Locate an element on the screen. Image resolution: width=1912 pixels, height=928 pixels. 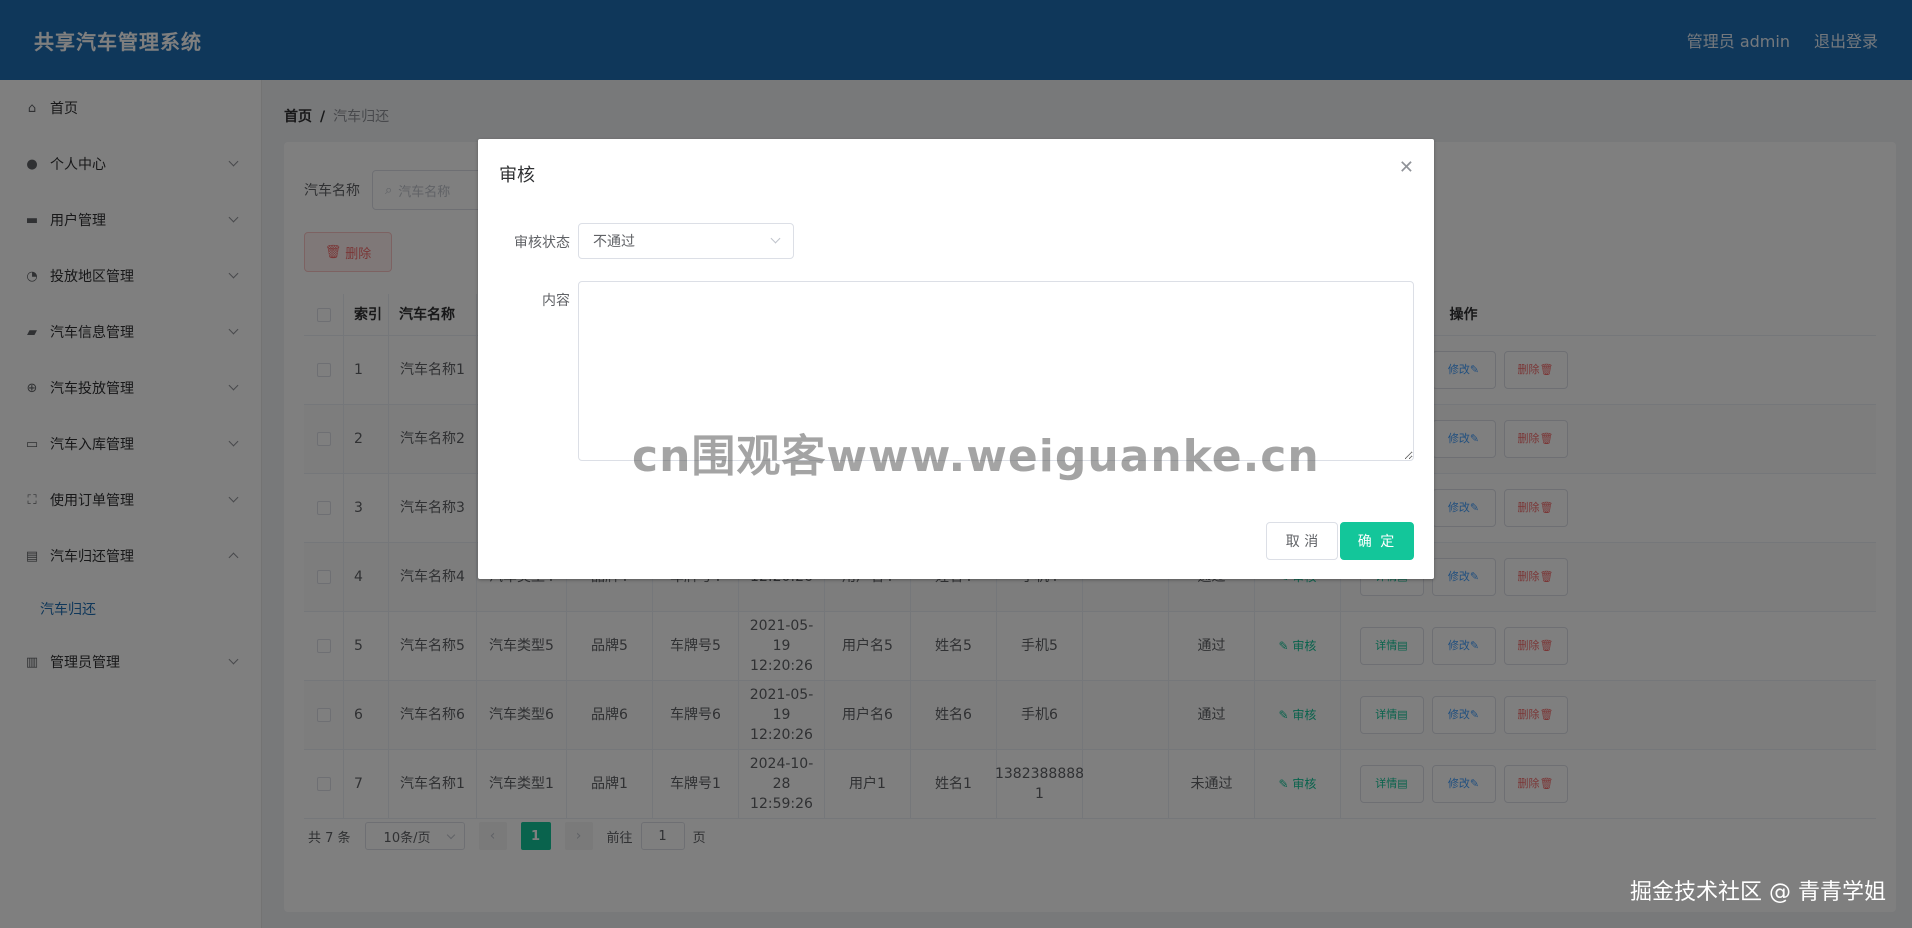
review-status-label: 审核状态 is located at coordinates (542, 243).